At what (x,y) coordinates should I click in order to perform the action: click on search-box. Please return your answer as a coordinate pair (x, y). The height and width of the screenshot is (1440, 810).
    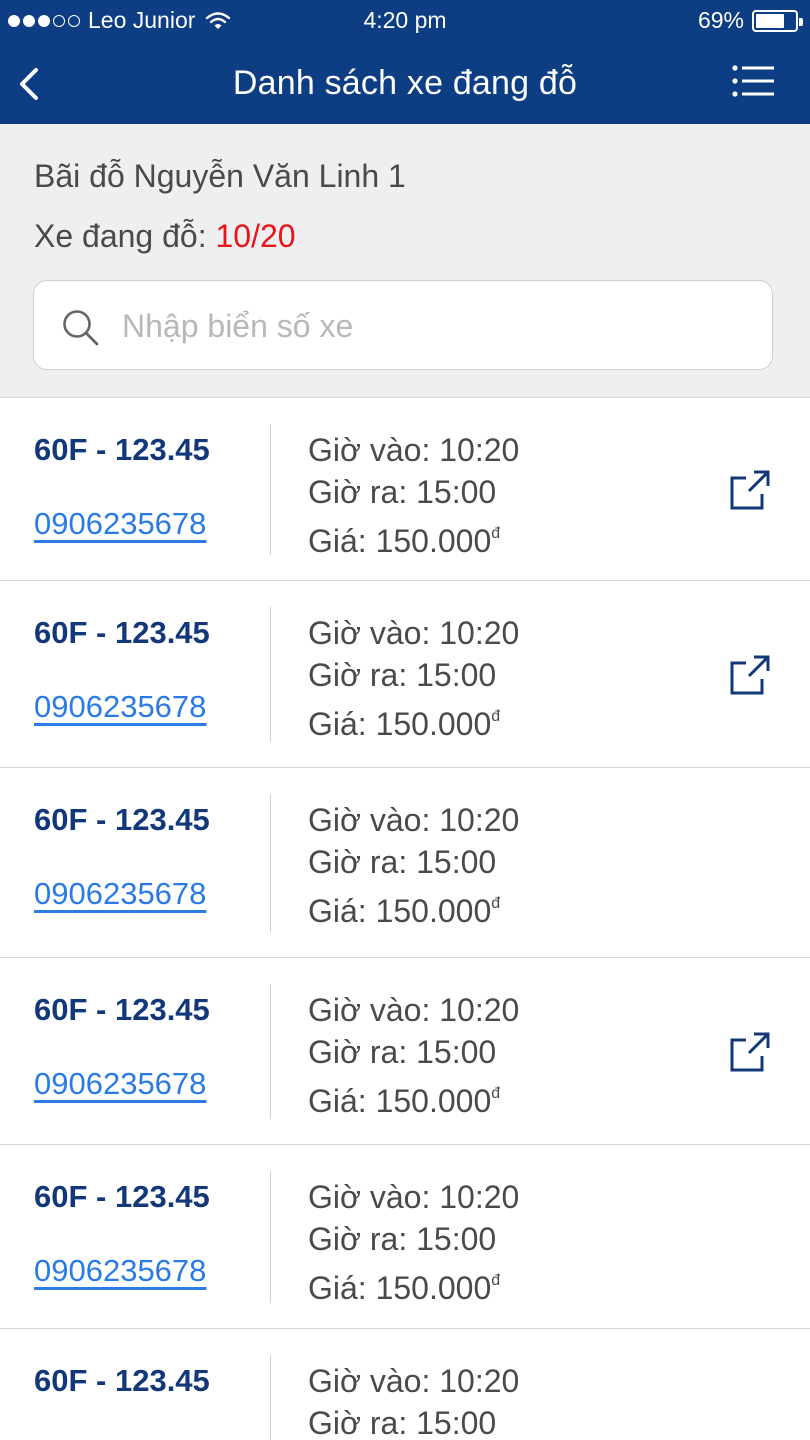
    Looking at the image, I should click on (403, 325).